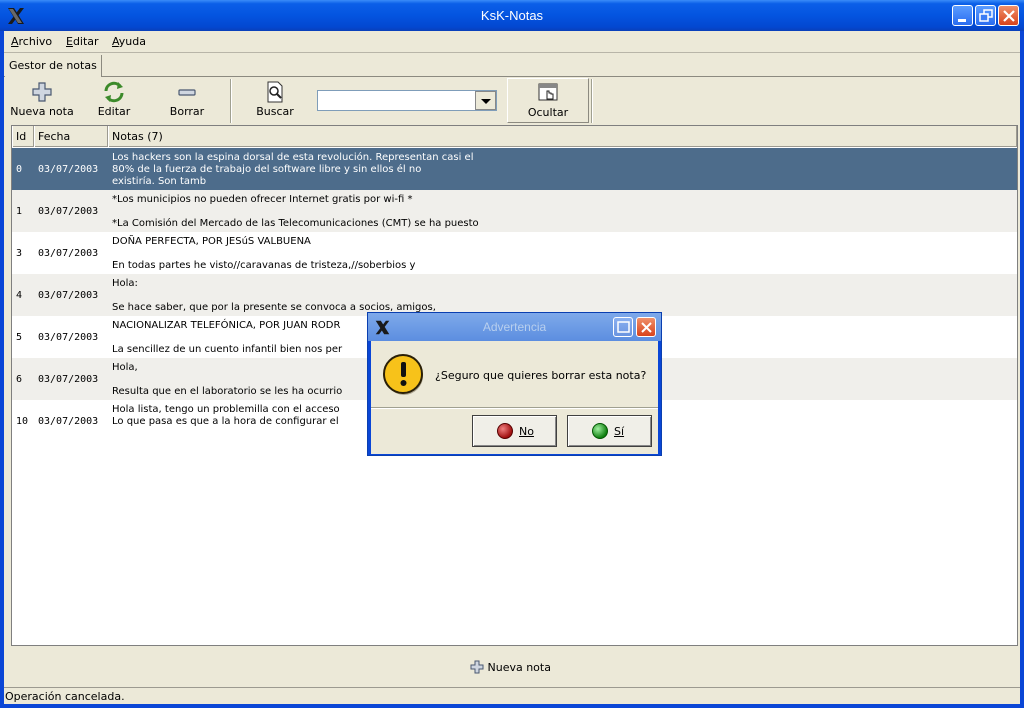  Describe the element at coordinates (407, 100) in the screenshot. I see `search-input` at that location.